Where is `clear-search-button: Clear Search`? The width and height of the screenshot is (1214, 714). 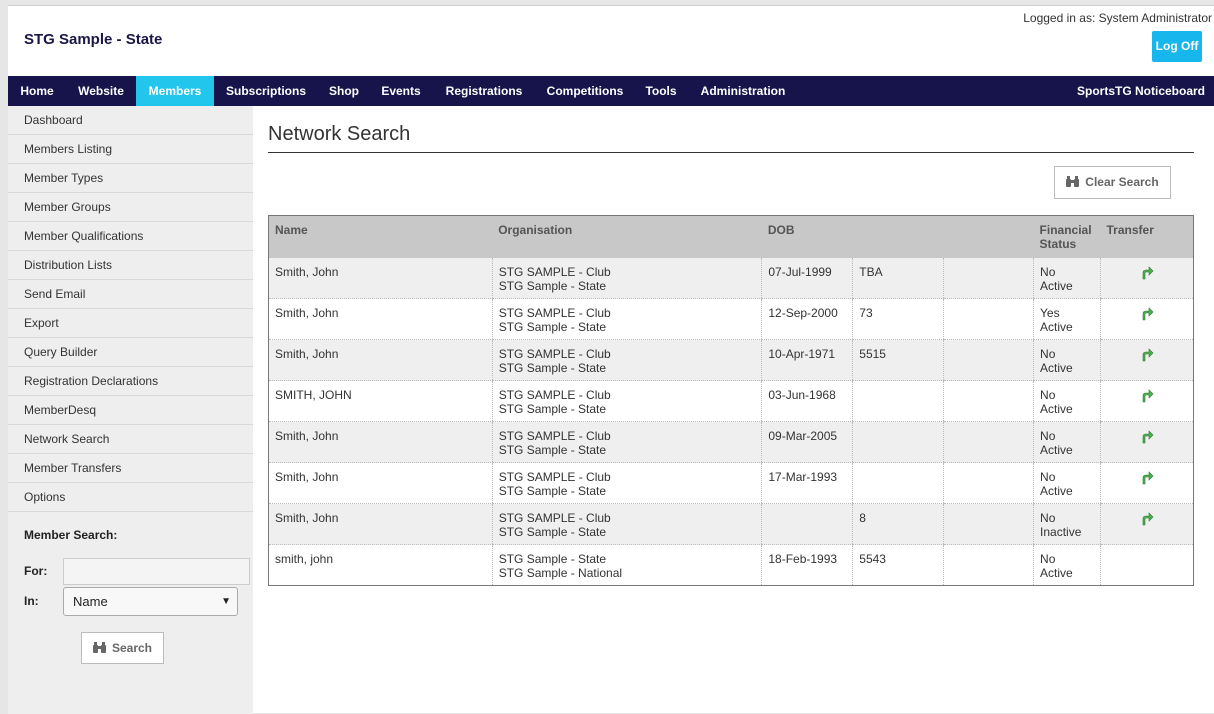 clear-search-button: Clear Search is located at coordinates (1112, 182).